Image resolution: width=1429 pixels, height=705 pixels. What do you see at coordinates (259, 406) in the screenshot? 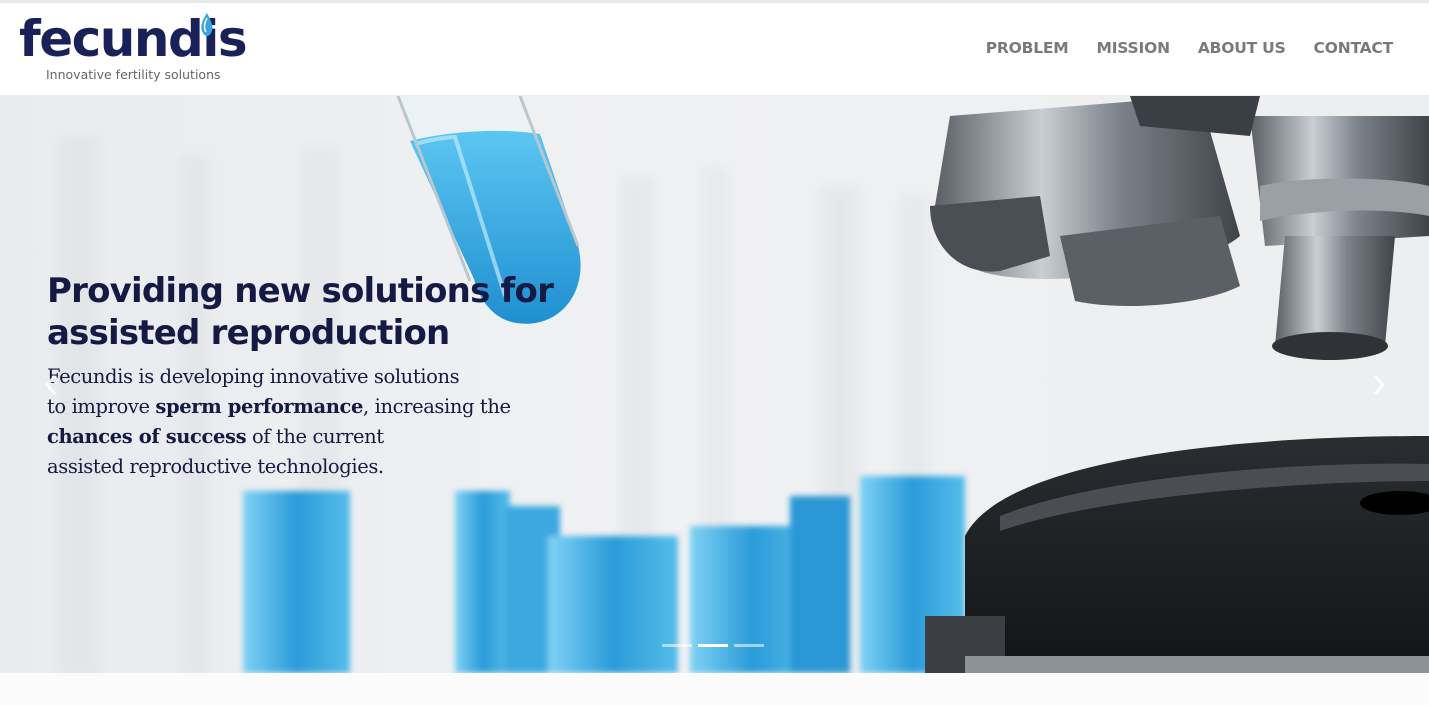
I see `hero-text-highlight-sperm-performance: sperm performance` at bounding box center [259, 406].